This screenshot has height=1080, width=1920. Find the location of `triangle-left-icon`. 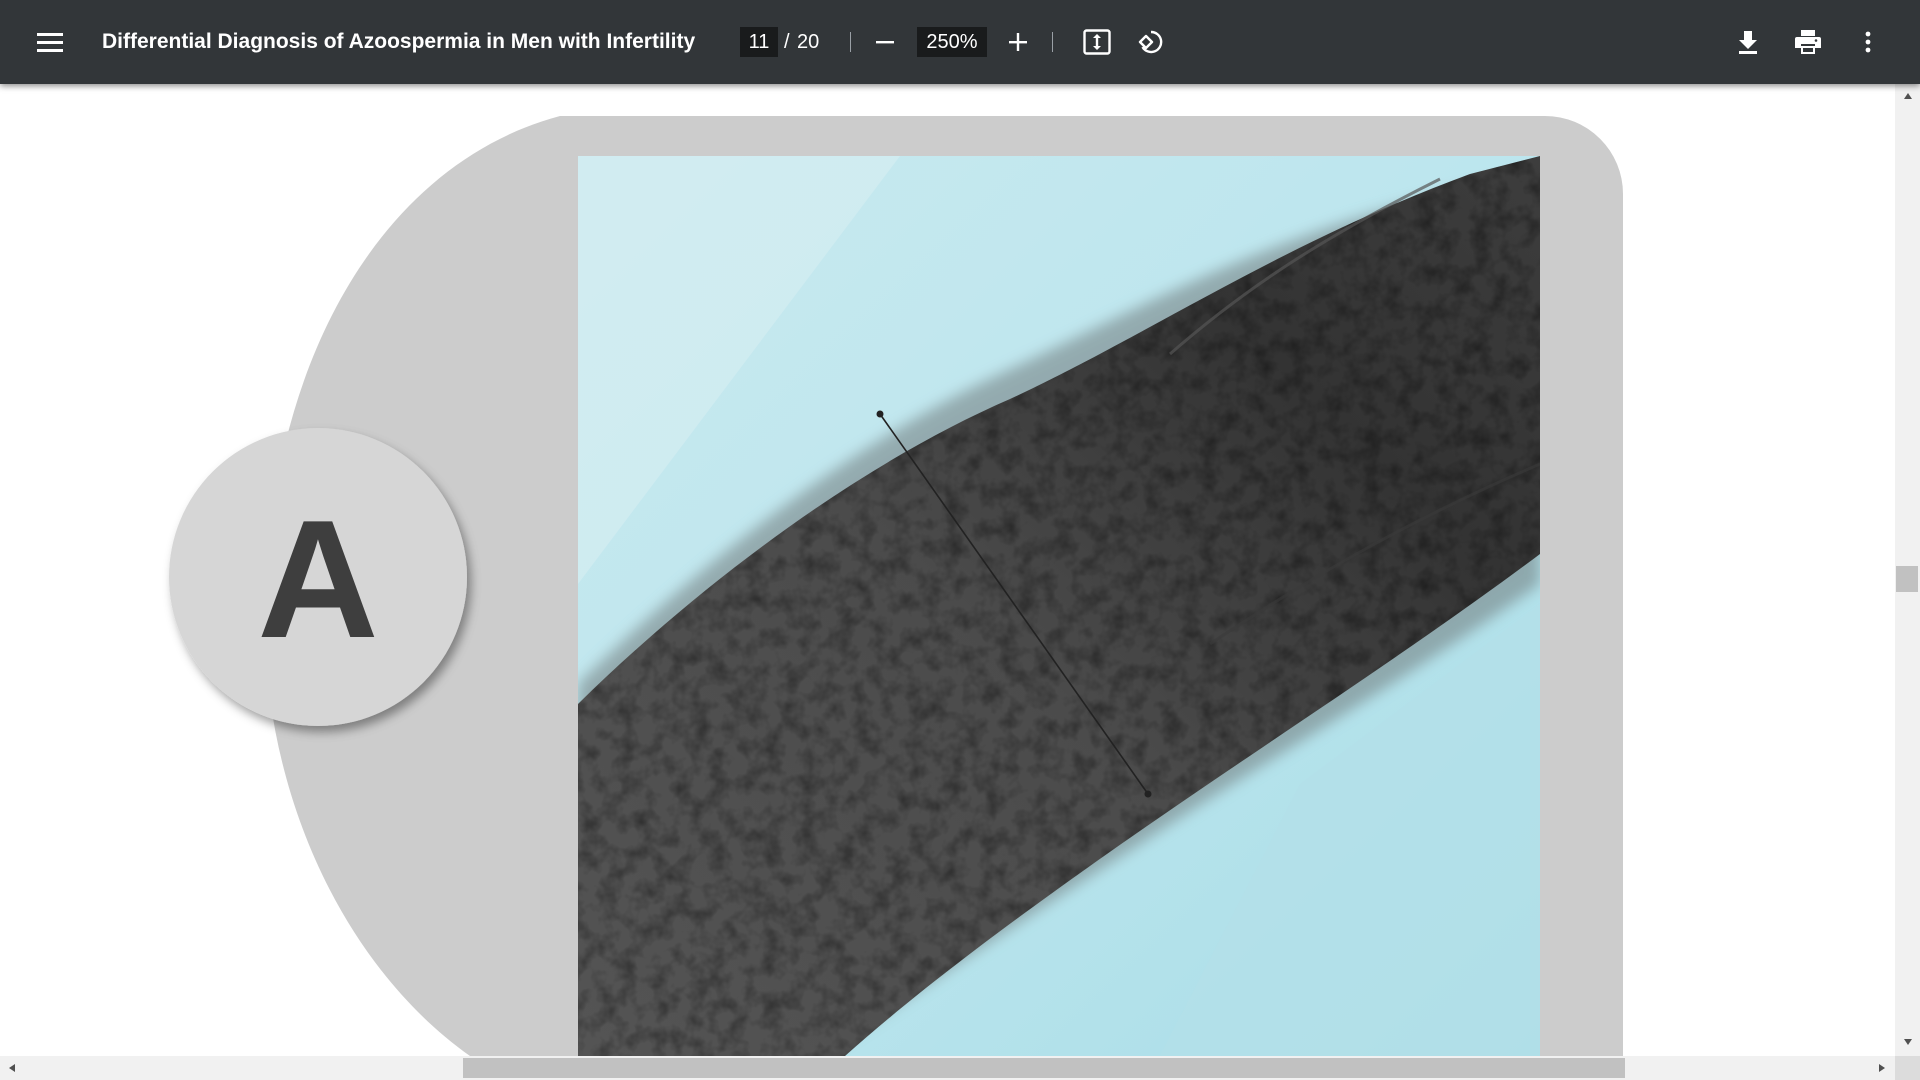

triangle-left-icon is located at coordinates (12, 1068).